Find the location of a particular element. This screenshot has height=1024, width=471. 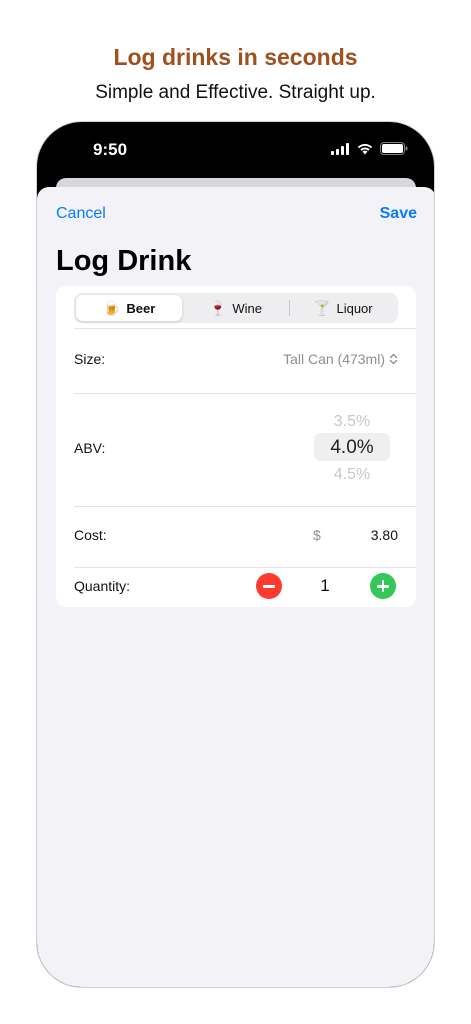

segment-liquor: 🍸 Liquor is located at coordinates (343, 308).